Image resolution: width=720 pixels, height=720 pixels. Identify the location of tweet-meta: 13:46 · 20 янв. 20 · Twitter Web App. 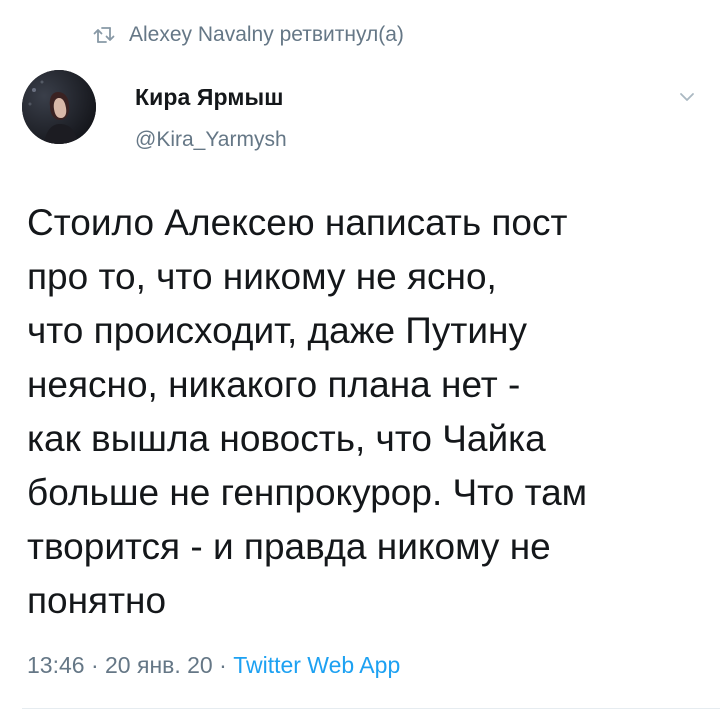
(213, 665).